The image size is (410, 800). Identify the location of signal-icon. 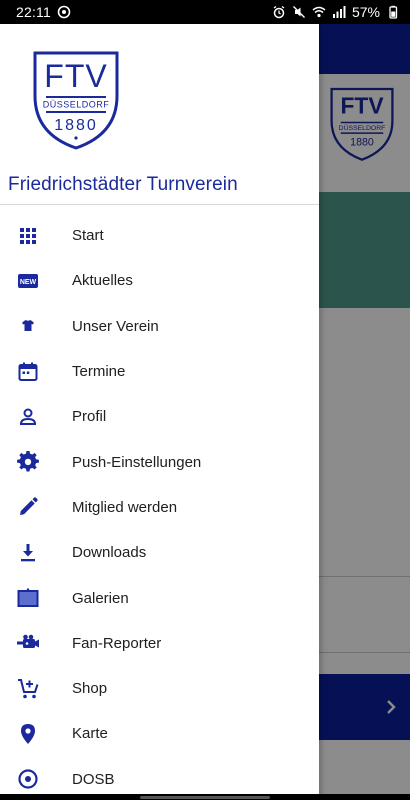
(339, 12).